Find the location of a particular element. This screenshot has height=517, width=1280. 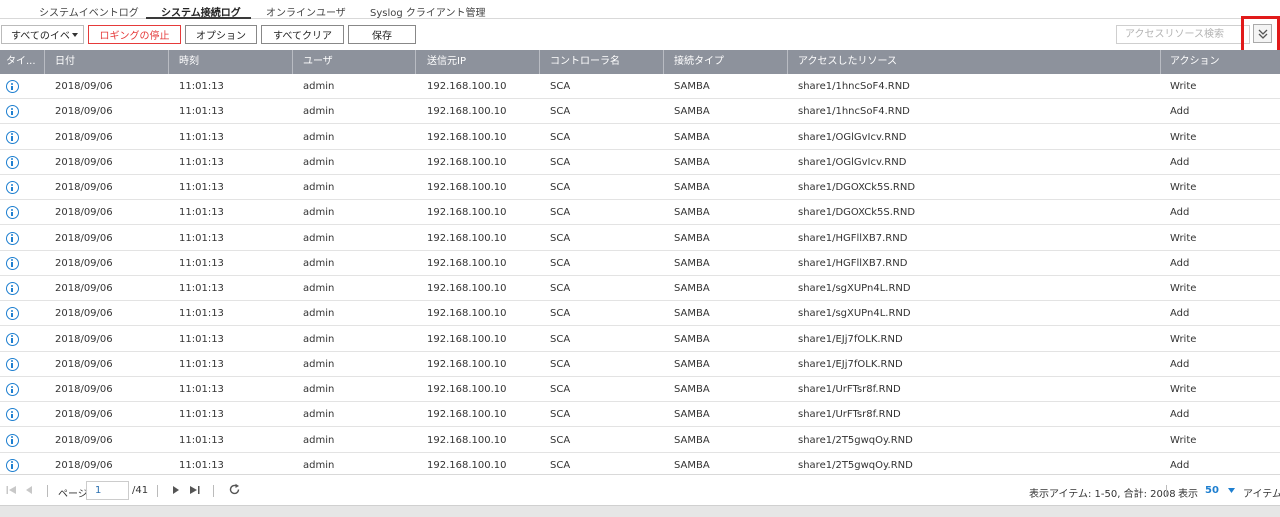

refresh-icon is located at coordinates (234, 489).